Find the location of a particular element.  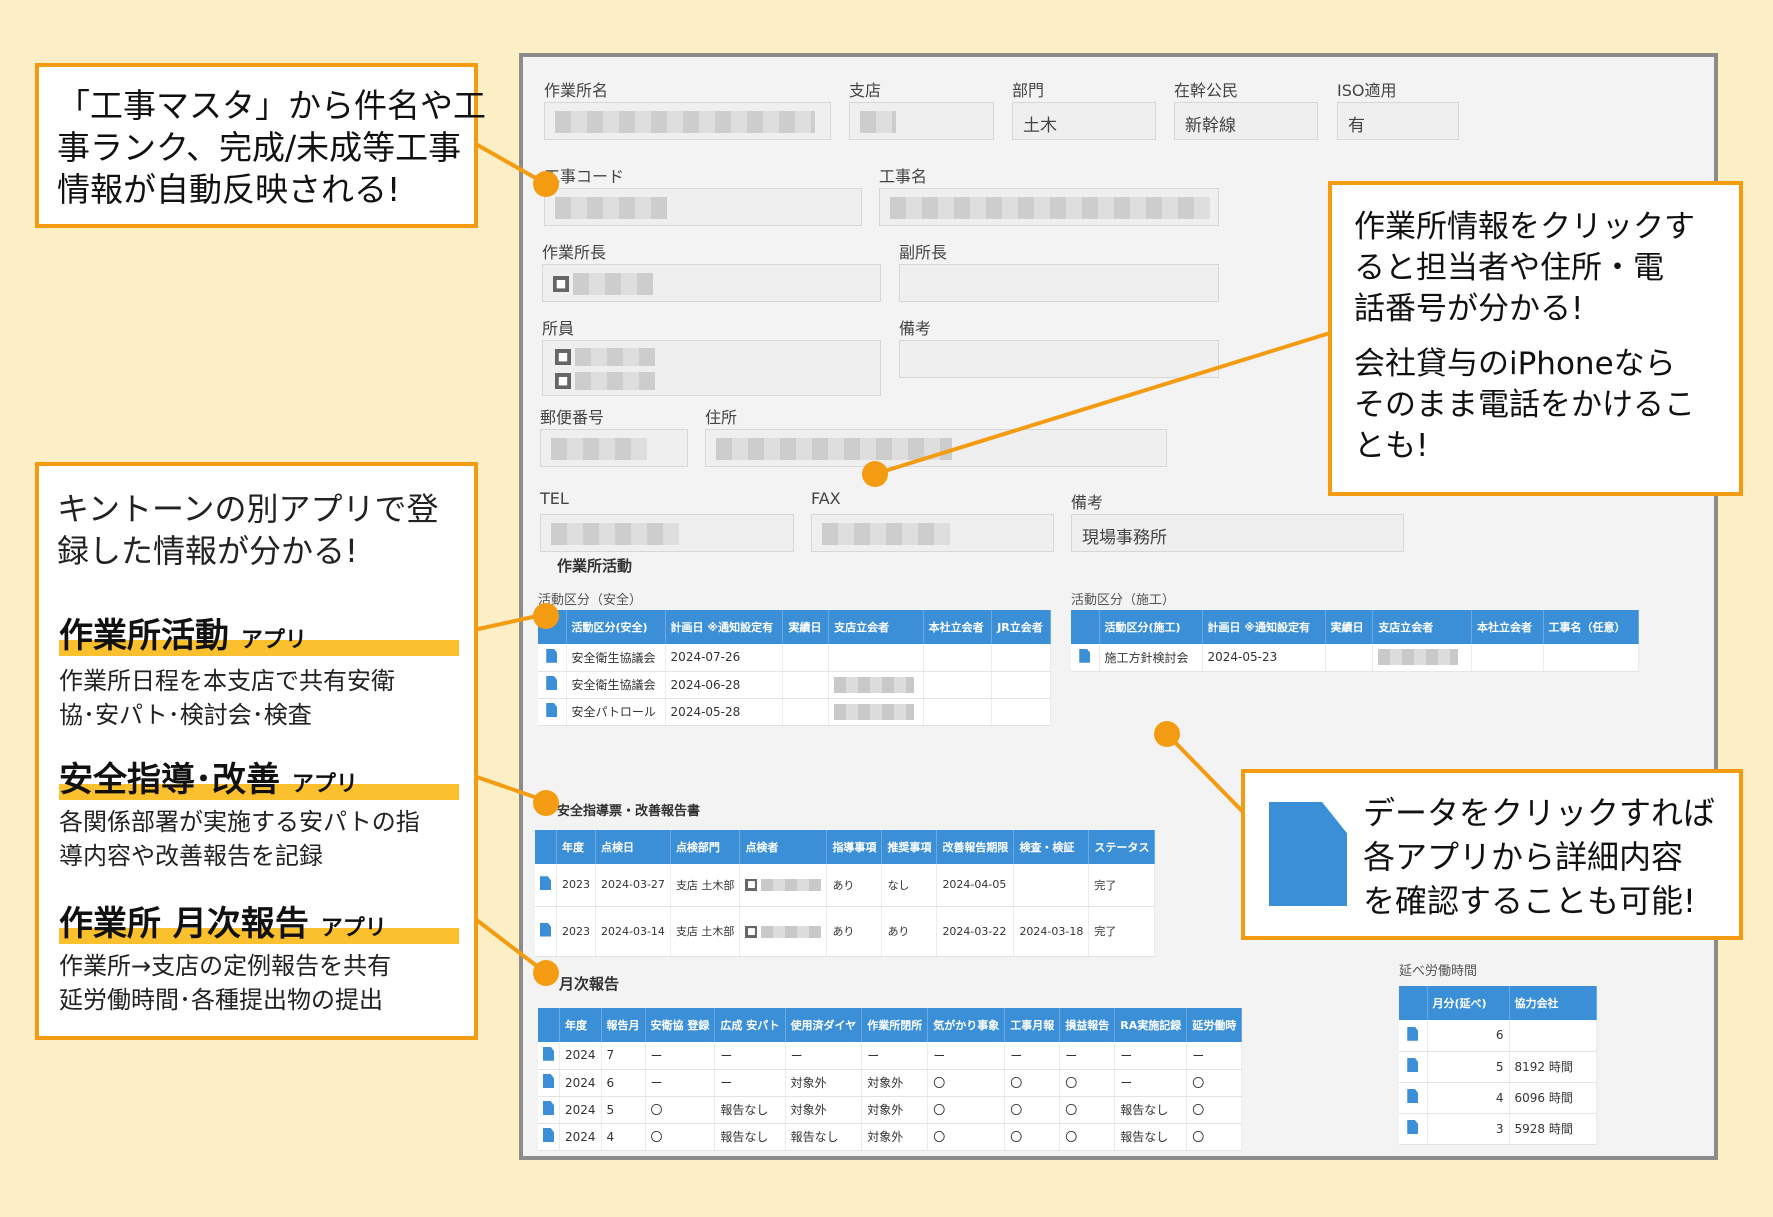

app-name-monthly: 作業所 月次報告 アプリ is located at coordinates (223, 924).